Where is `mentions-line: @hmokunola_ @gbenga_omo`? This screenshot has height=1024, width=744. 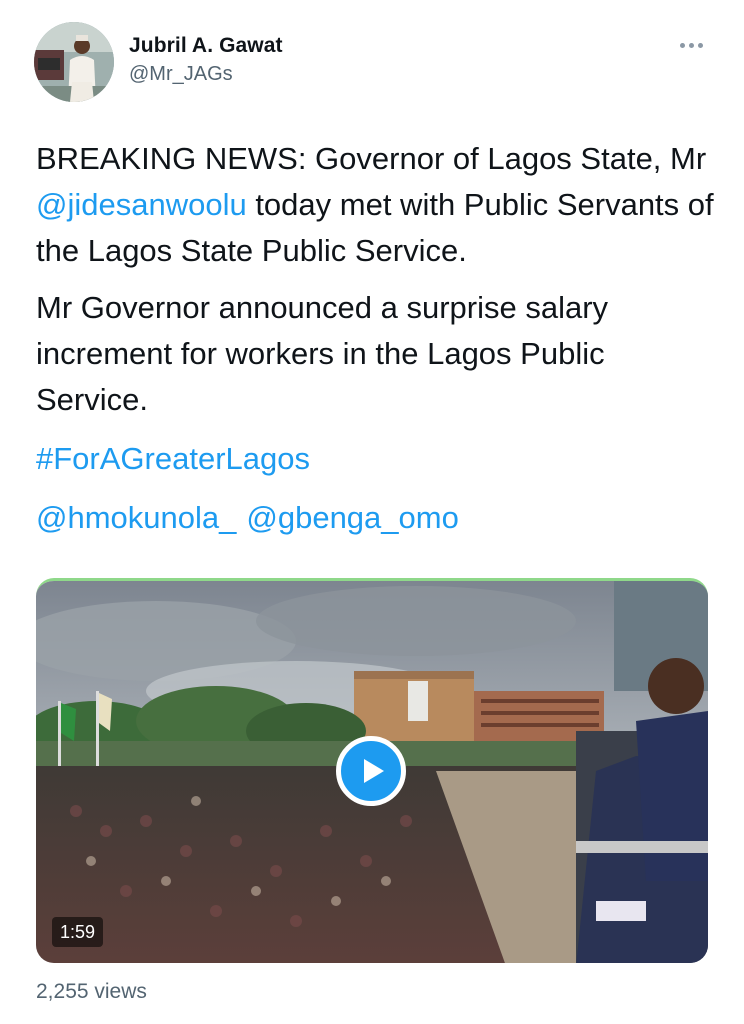
mentions-line: @hmokunola_ @gbenga_omo is located at coordinates (252, 518).